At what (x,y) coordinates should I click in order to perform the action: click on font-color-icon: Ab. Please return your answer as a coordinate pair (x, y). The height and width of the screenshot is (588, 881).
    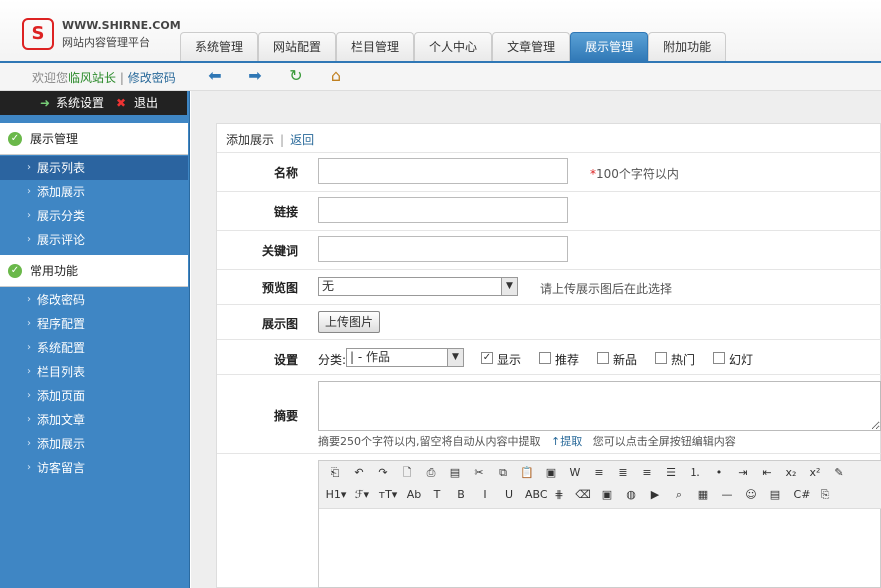
    Looking at the image, I should click on (414, 495).